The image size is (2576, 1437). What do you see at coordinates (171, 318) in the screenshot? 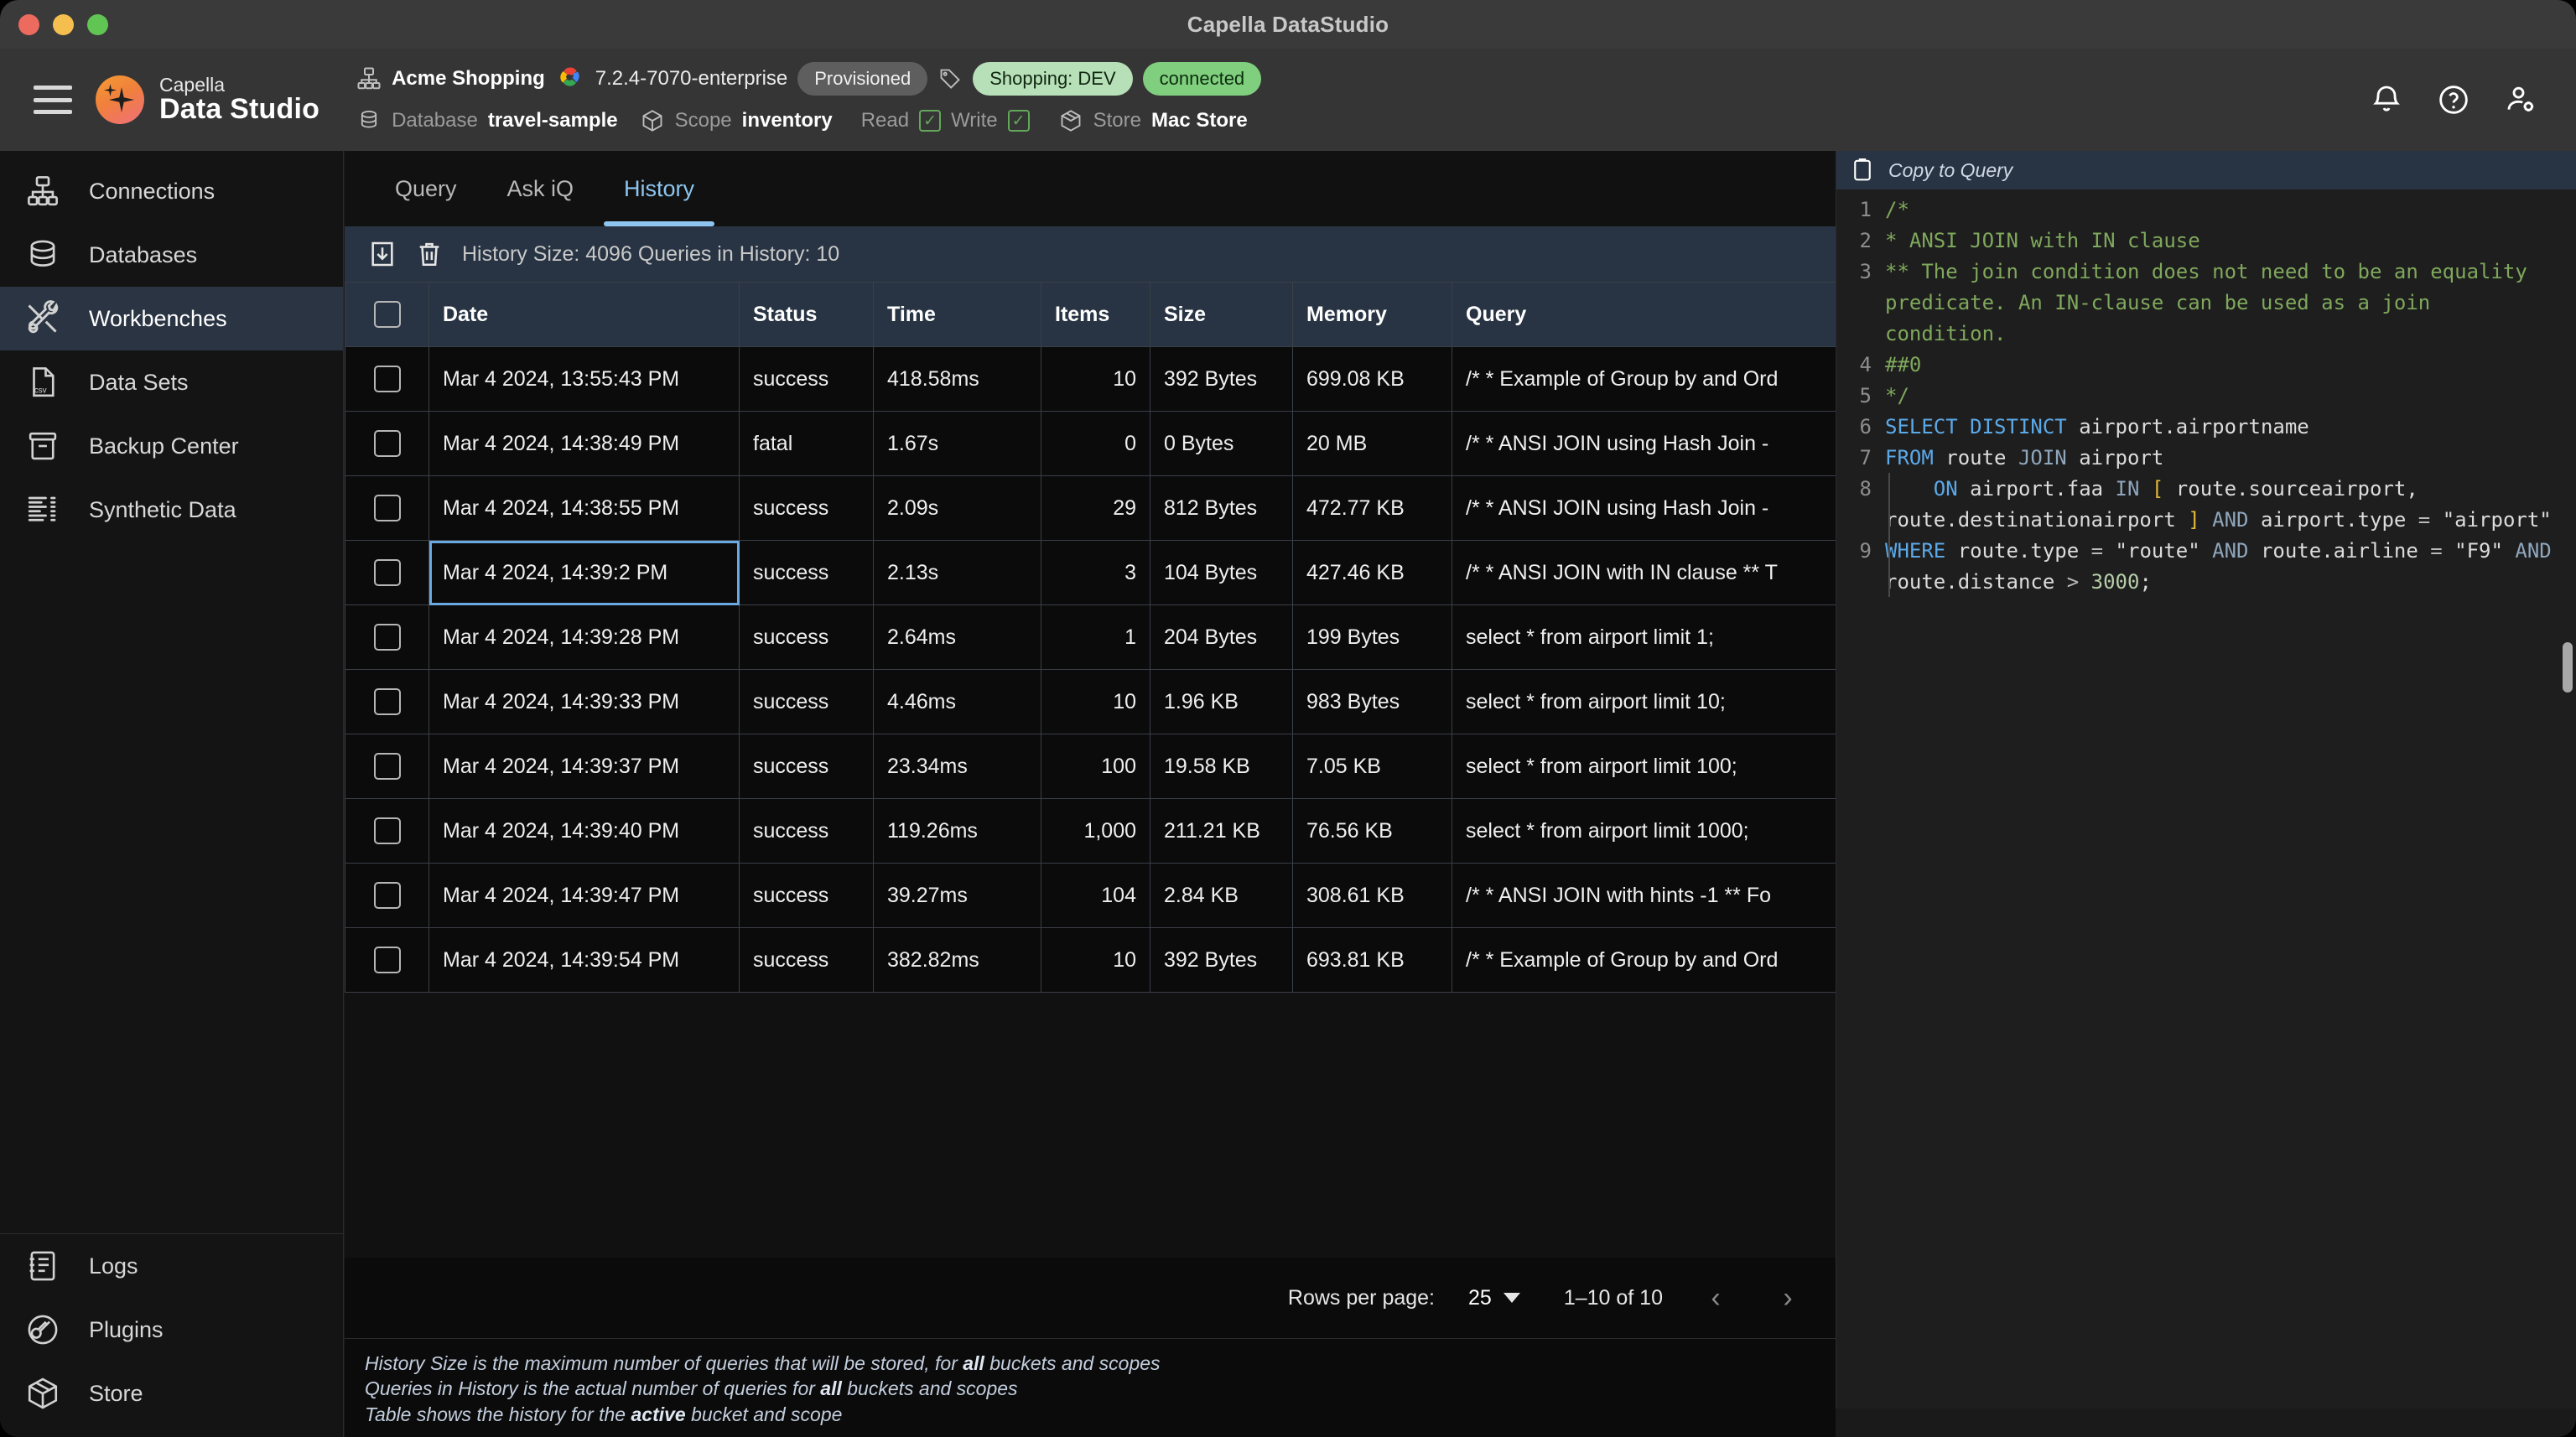
I see `sidebar-item-workbenches: Workbenches` at bounding box center [171, 318].